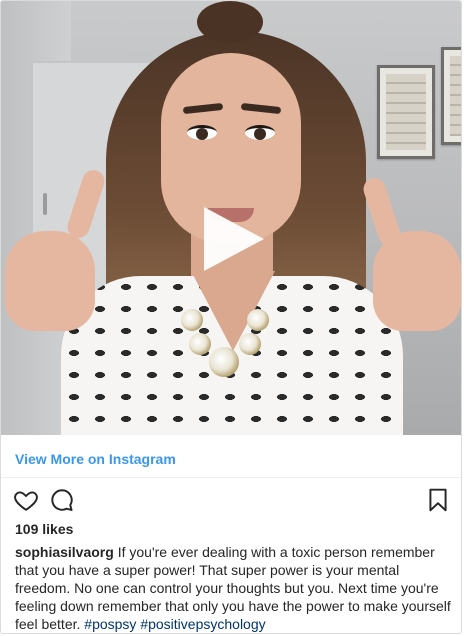 This screenshot has height=636, width=464. What do you see at coordinates (203, 108) in the screenshot?
I see `left-eyebrow` at bounding box center [203, 108].